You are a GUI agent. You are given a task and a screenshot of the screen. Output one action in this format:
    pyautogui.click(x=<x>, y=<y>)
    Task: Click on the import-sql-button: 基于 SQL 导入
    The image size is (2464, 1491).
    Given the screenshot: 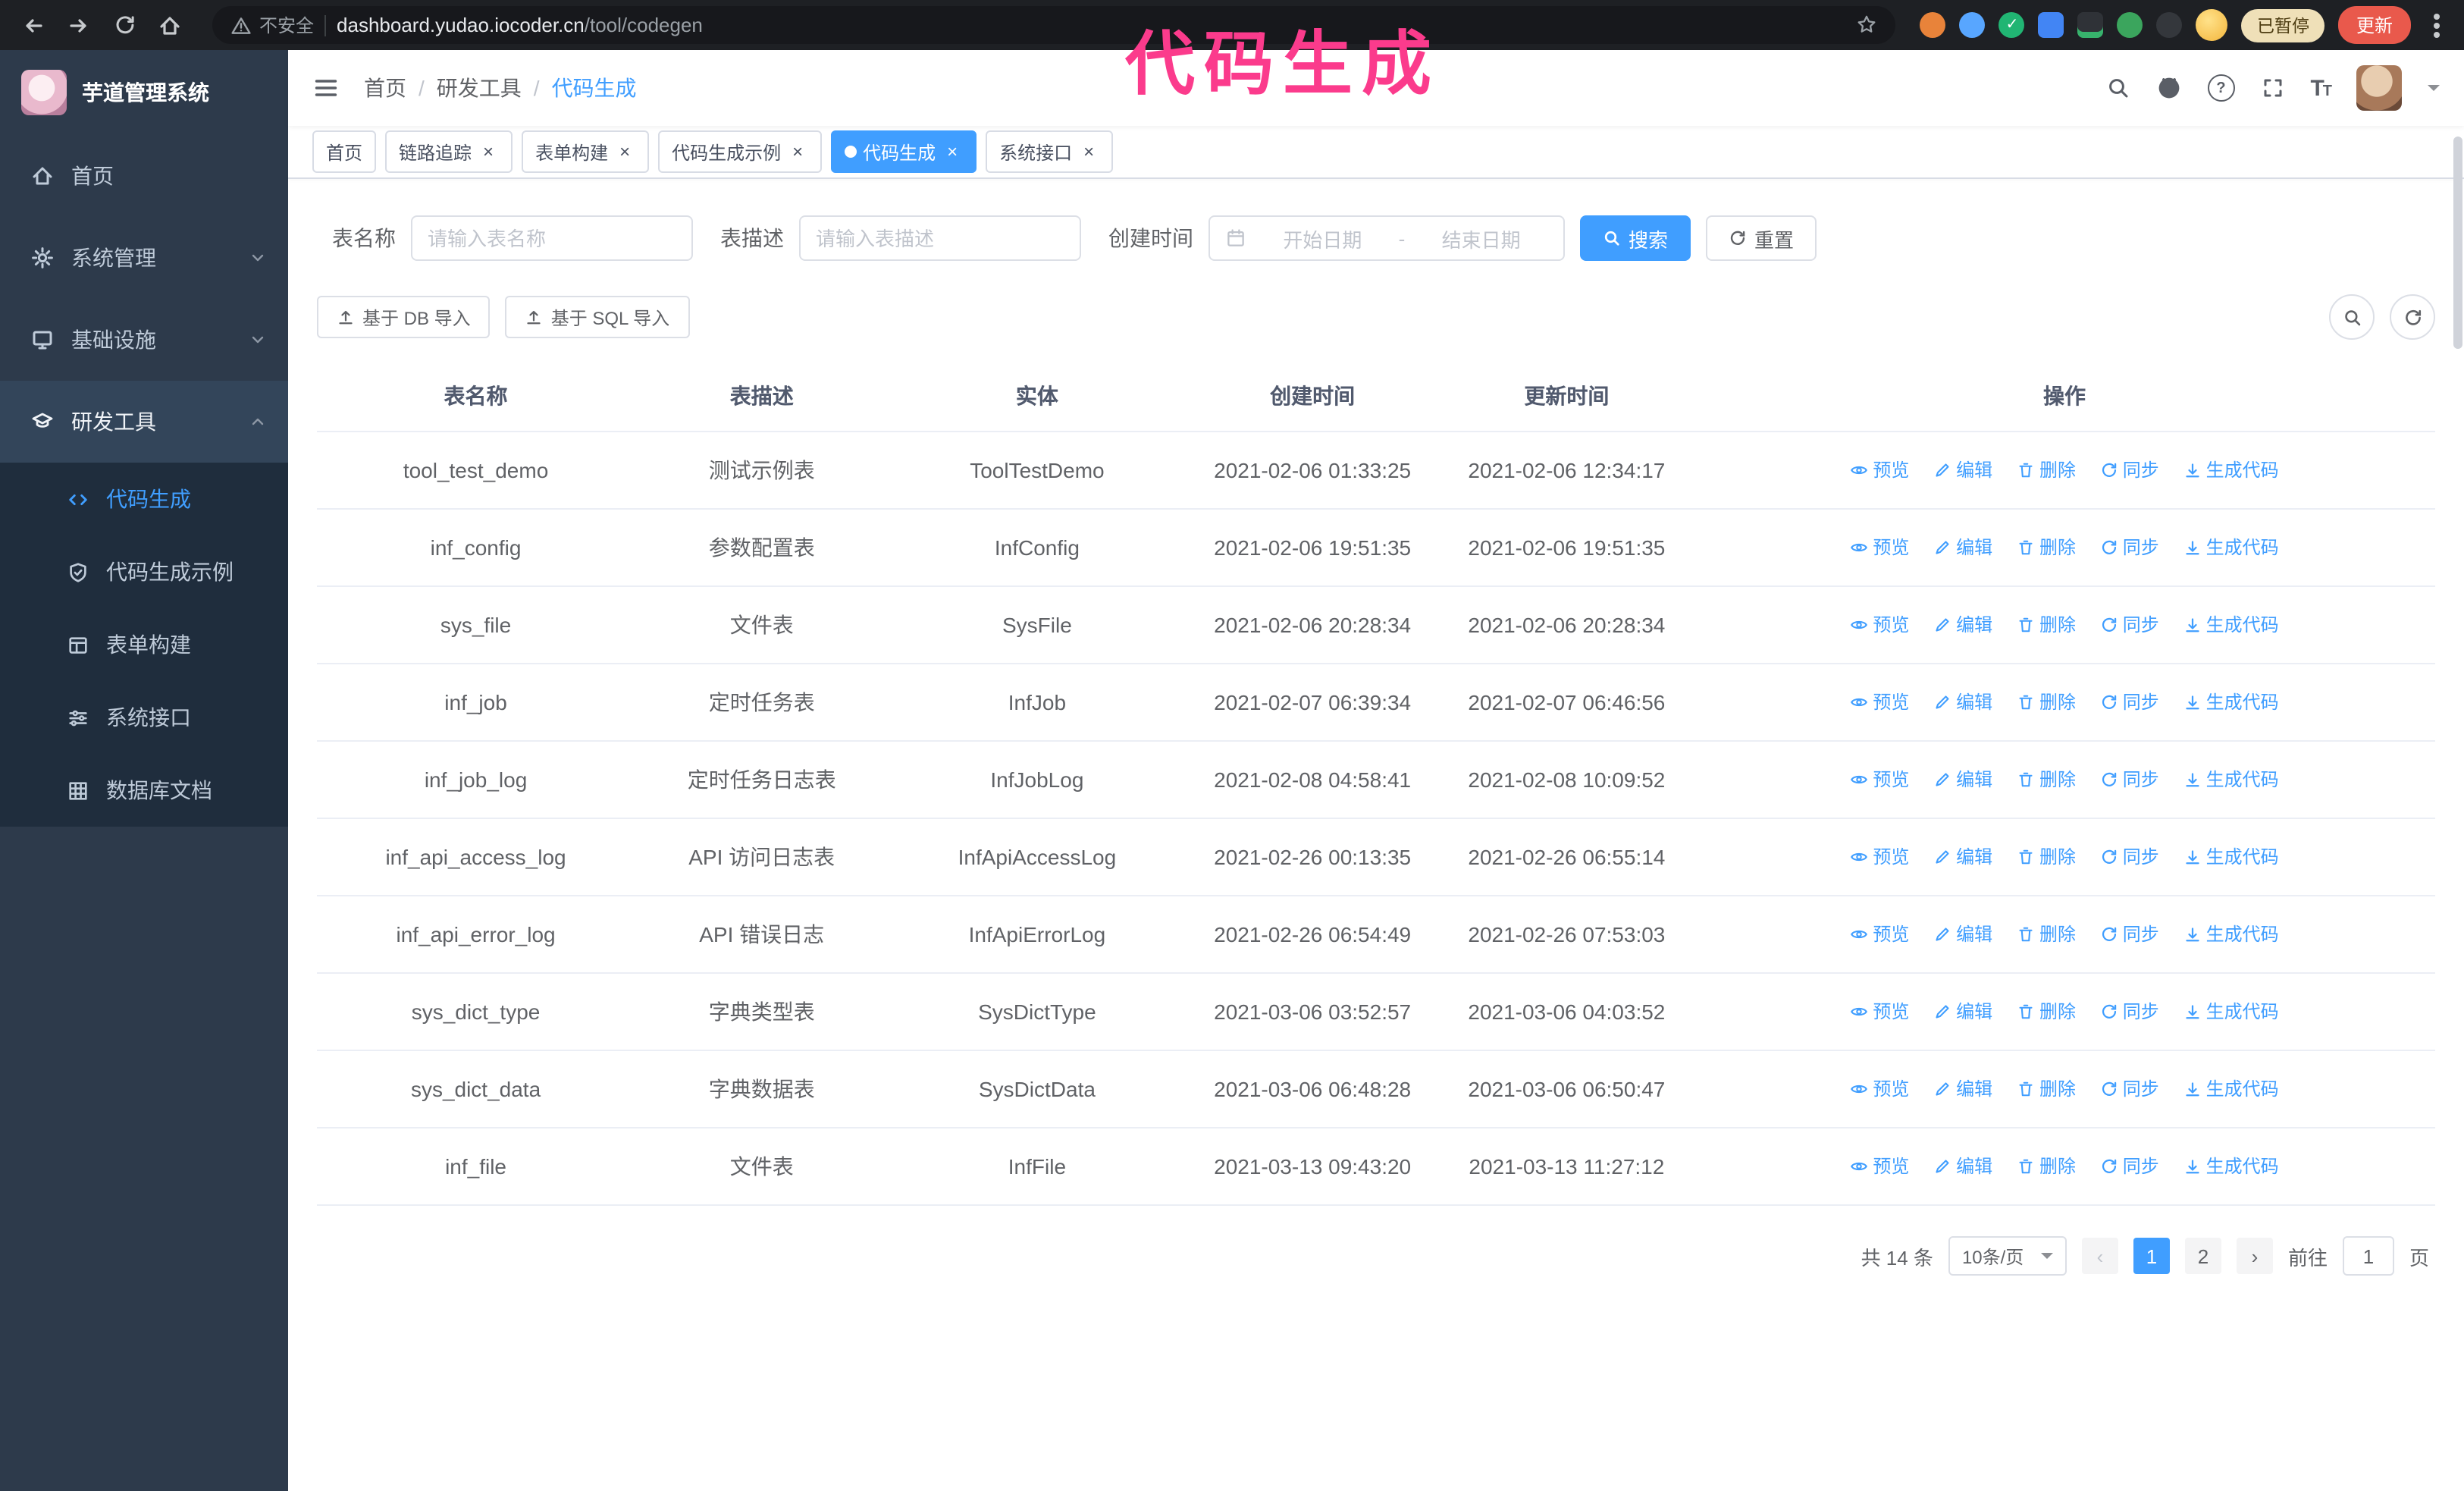 What is the action you would take?
    pyautogui.click(x=597, y=317)
    